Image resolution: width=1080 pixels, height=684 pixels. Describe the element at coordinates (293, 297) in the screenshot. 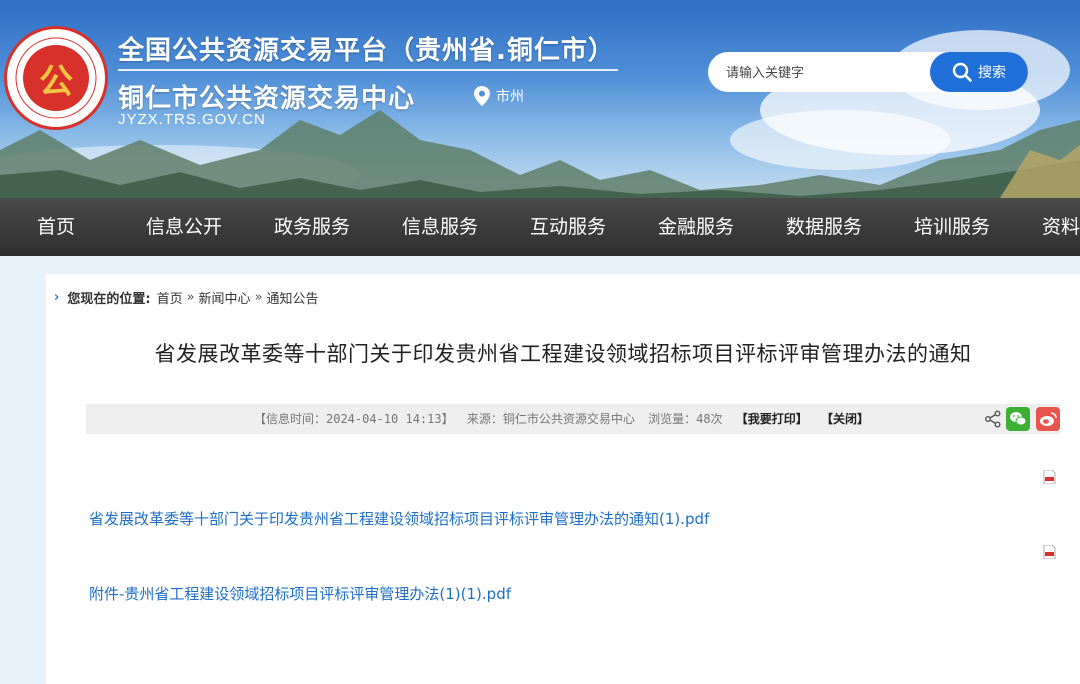

I see `breadcrumb-notices: 通知公告` at that location.